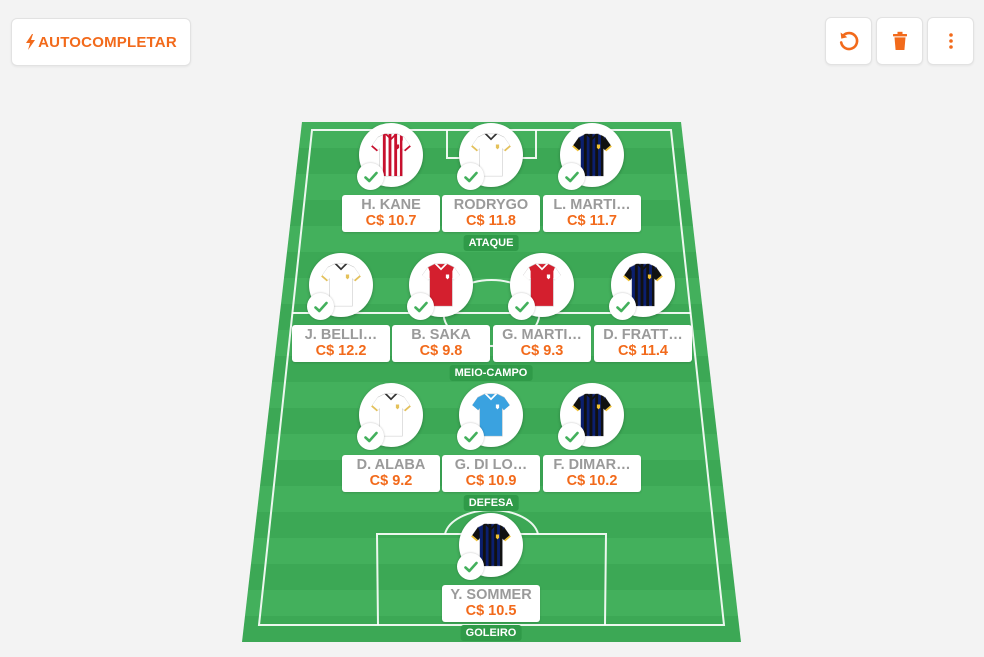  I want to click on player-card: RODRYGO C$ 11.8, so click(491, 213).